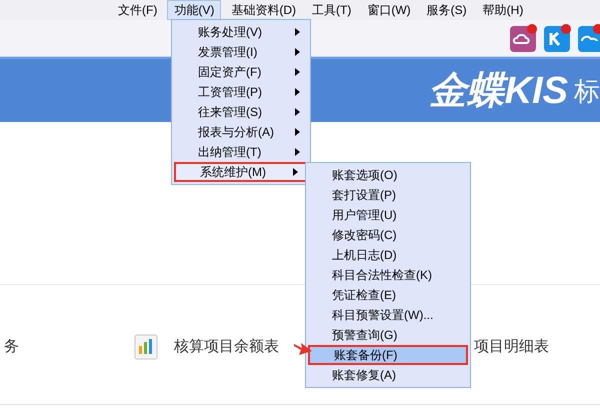  I want to click on menu-item: 功能(V), so click(194, 10).